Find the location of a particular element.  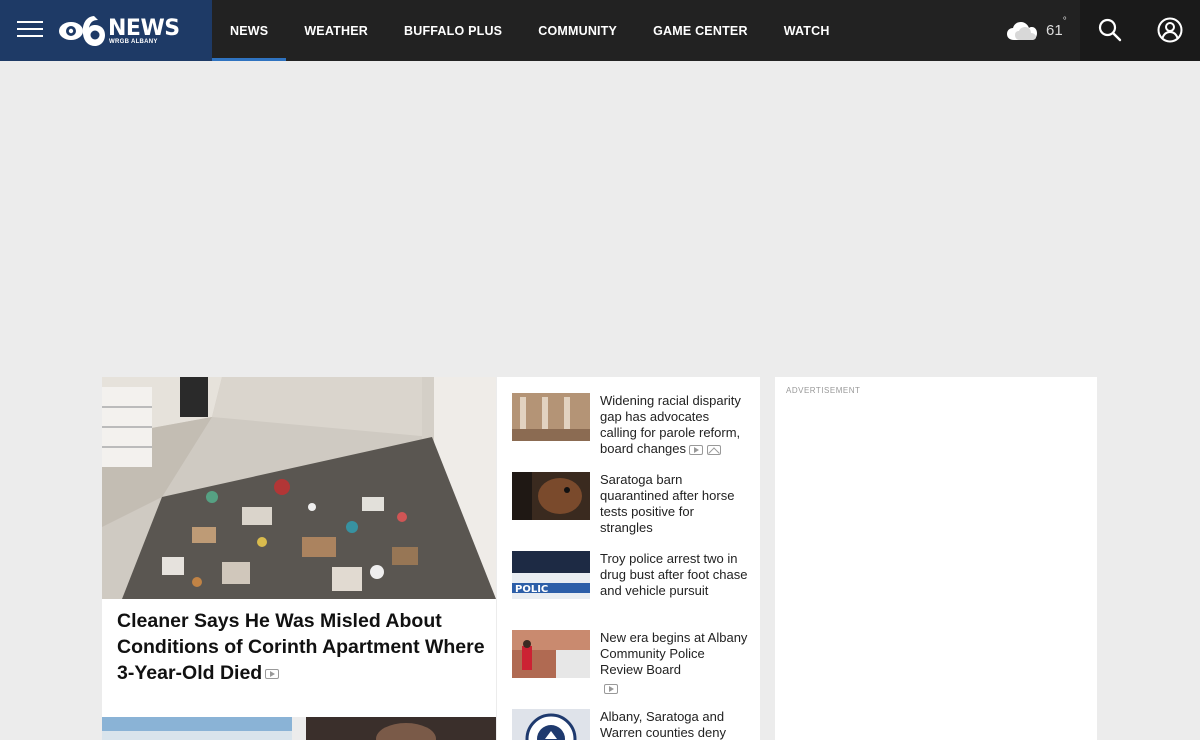

advertisement-slot: ADVERTISEMENT is located at coordinates (936, 558).